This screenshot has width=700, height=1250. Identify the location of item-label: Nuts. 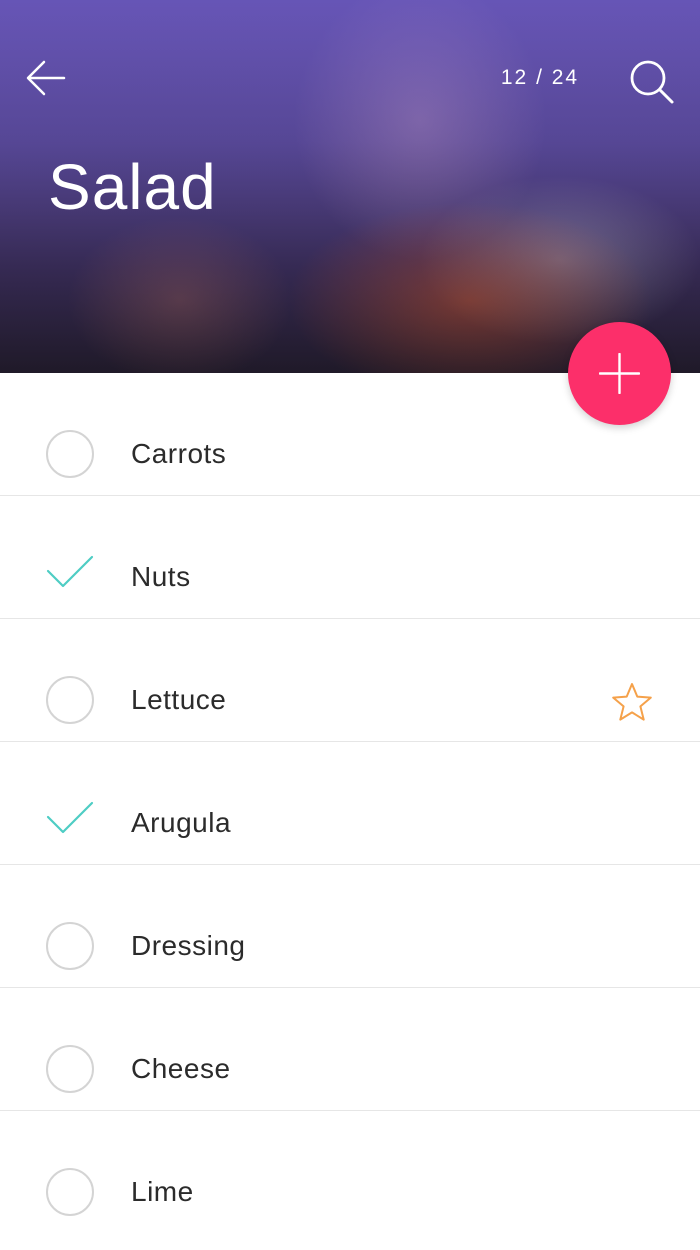
(161, 576).